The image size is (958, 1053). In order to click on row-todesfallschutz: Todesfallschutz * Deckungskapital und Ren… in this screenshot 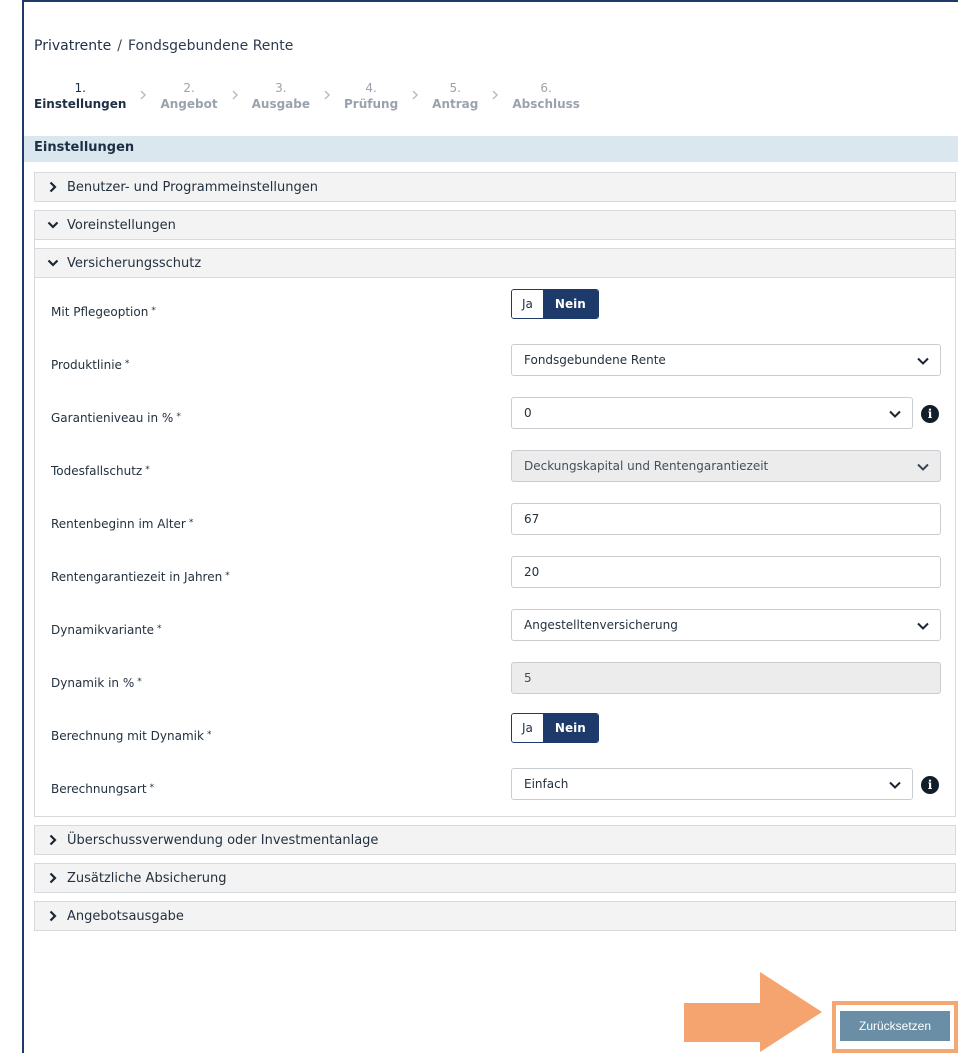, I will do `click(495, 471)`.